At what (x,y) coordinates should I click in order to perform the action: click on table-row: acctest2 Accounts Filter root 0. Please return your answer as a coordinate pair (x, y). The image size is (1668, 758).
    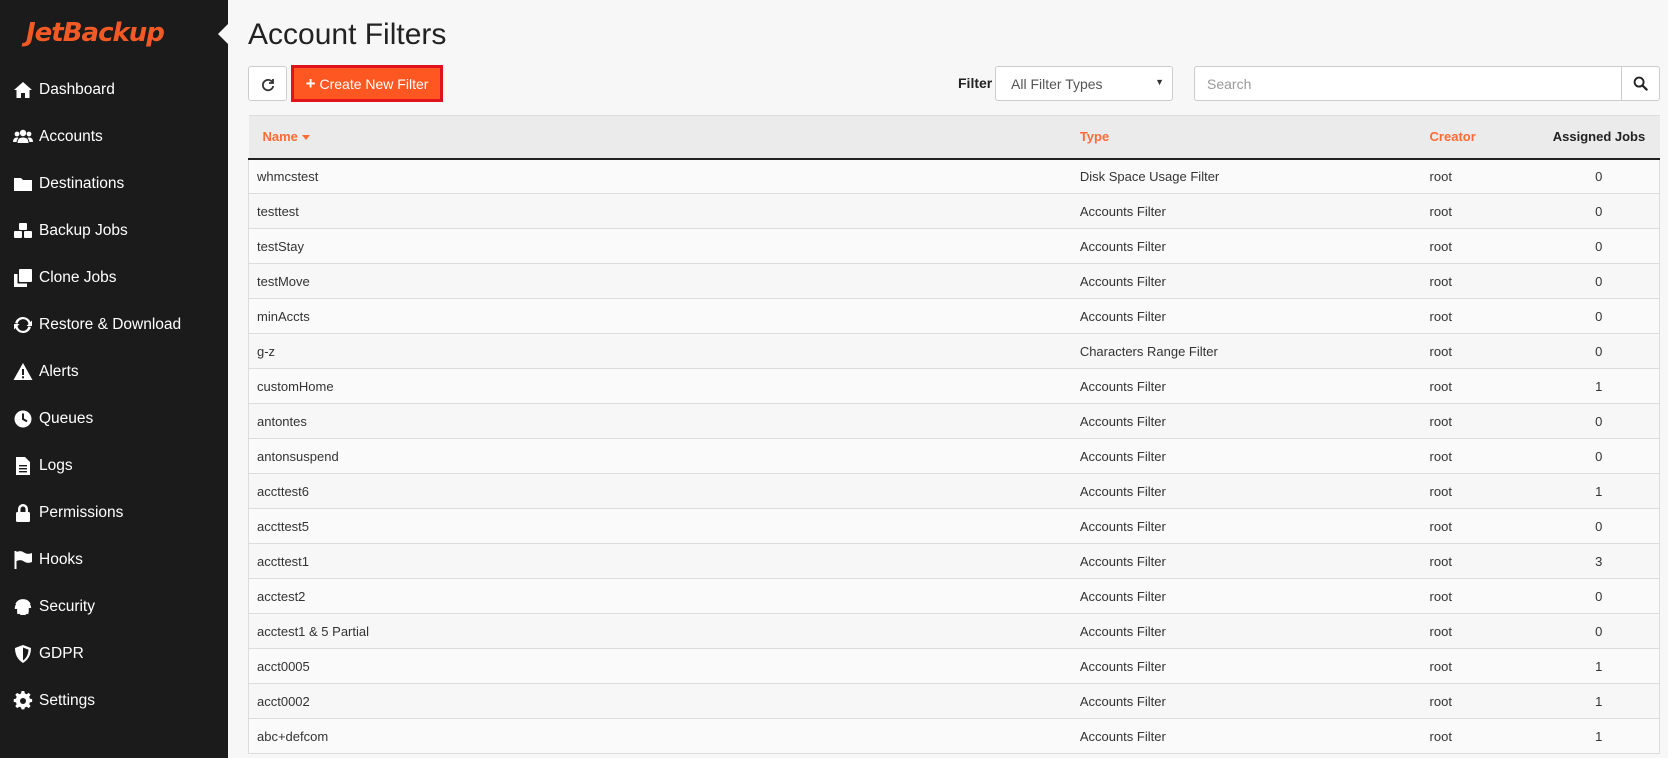
    Looking at the image, I should click on (953, 596).